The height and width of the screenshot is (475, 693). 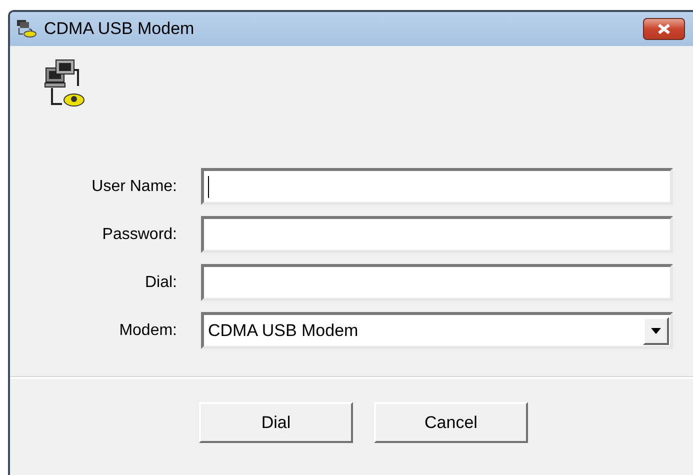 I want to click on cancel-button: Cancel, so click(x=451, y=422).